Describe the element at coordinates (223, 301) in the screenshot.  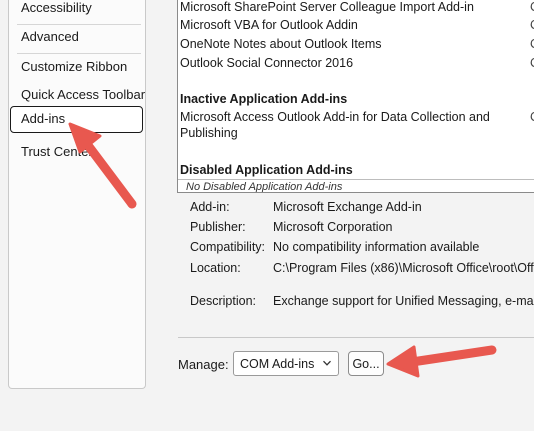
I see `detail-label-description: Description:` at that location.